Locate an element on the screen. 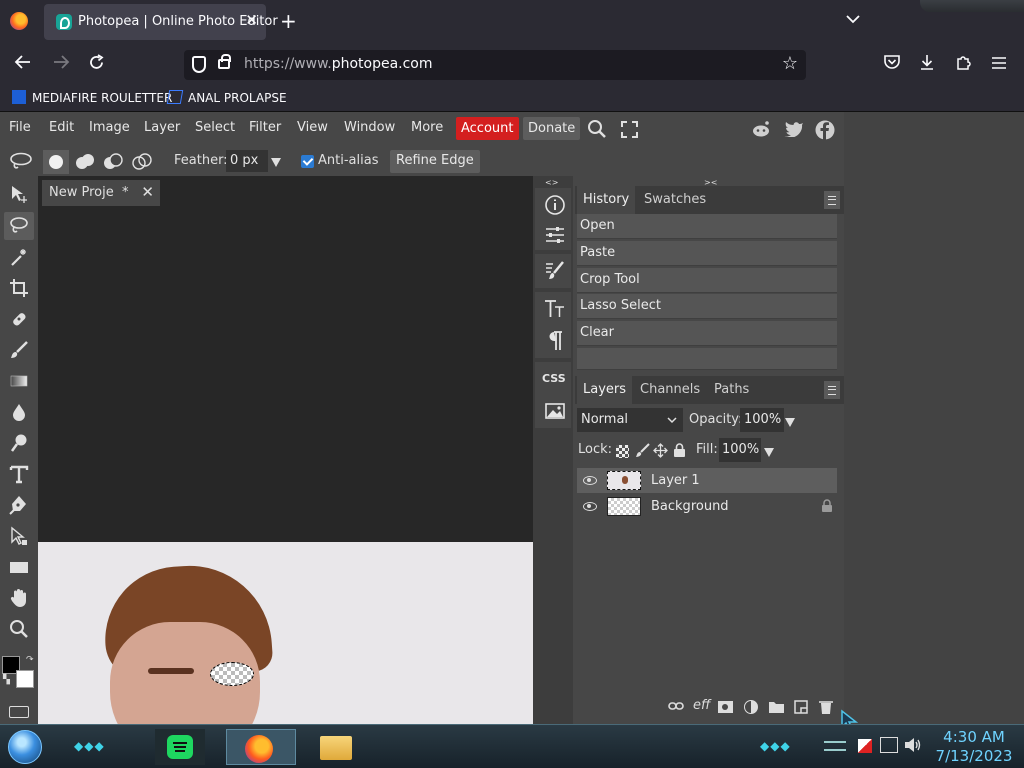 This screenshot has height=768, width=1024. collapse-strip-icon: <> is located at coordinates (551, 182).